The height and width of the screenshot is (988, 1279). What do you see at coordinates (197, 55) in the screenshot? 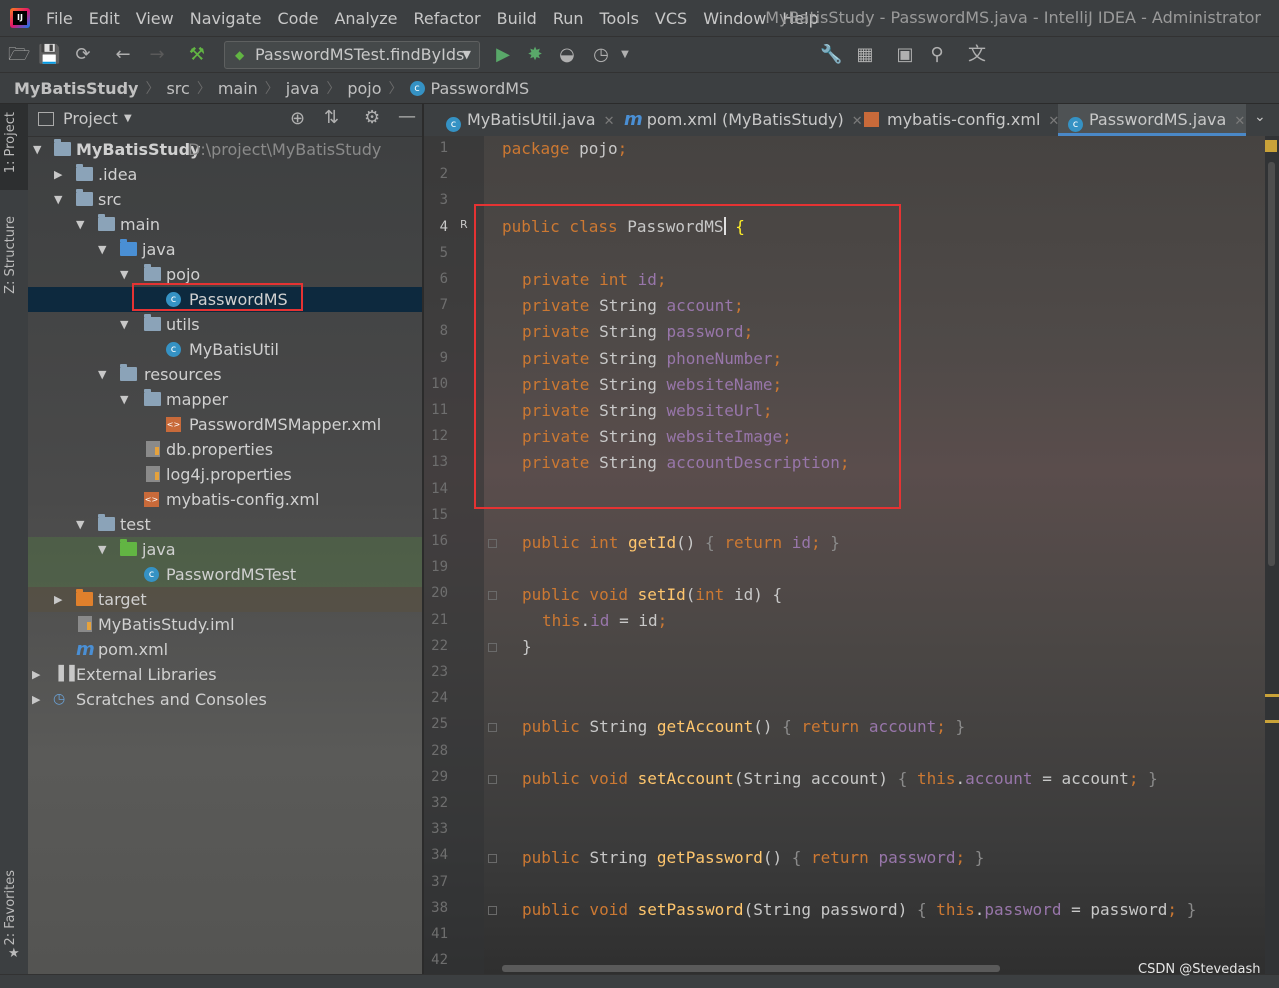
I see `build-hammer-icon: ⚒` at bounding box center [197, 55].